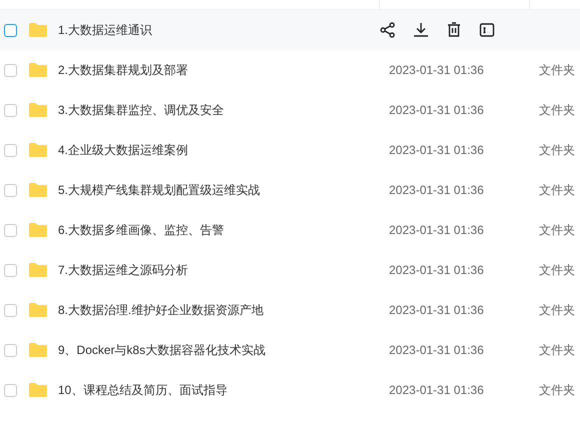 This screenshot has width=580, height=422. Describe the element at coordinates (218, 110) in the screenshot. I see `folder-name: 3.大数据集群监控、调优及安全` at that location.